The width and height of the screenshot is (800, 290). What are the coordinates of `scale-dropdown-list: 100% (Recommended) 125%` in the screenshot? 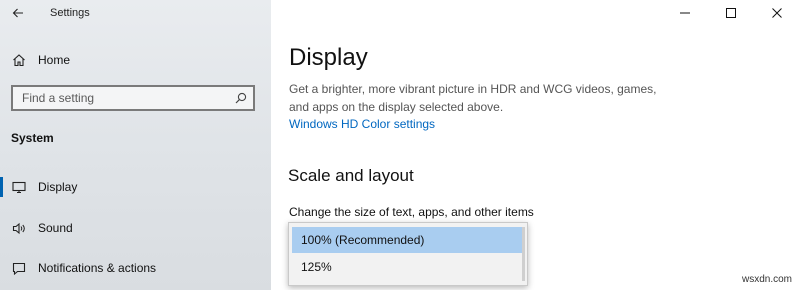 It's located at (408, 254).